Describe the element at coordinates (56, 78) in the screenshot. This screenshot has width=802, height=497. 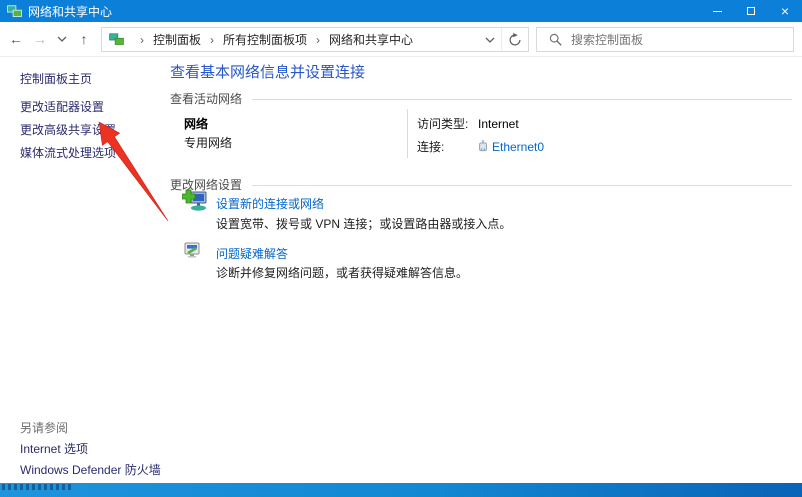
I see `sidebar-item-control-panel-home: 控制面板主页` at that location.